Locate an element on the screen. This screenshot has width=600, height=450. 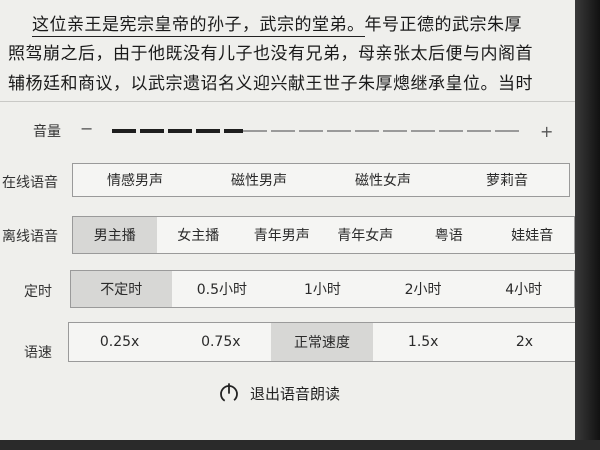
speed-label: 语速 is located at coordinates (38, 353).